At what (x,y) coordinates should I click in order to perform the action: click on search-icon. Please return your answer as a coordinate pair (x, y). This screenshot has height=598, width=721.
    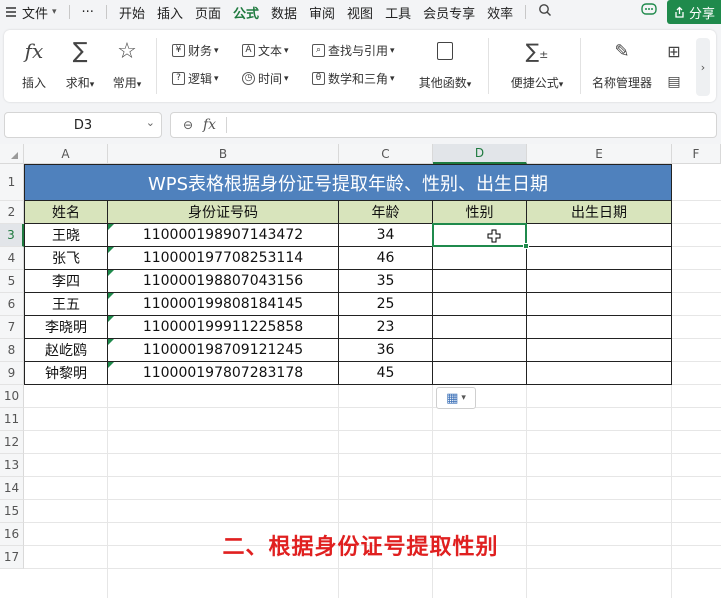
    Looking at the image, I should click on (545, 12).